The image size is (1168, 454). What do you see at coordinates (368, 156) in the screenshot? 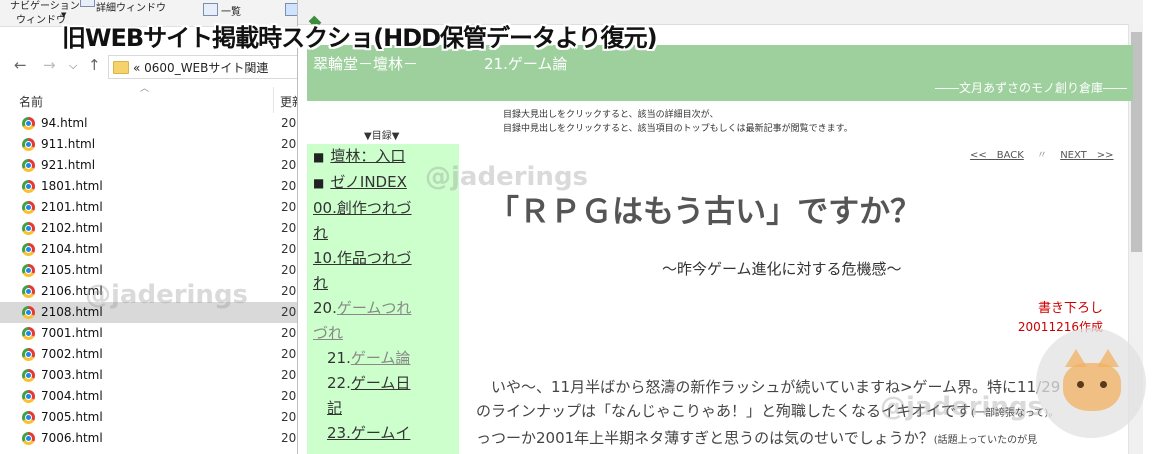
I see `sidebar-item-label: 壇林：入口` at bounding box center [368, 156].